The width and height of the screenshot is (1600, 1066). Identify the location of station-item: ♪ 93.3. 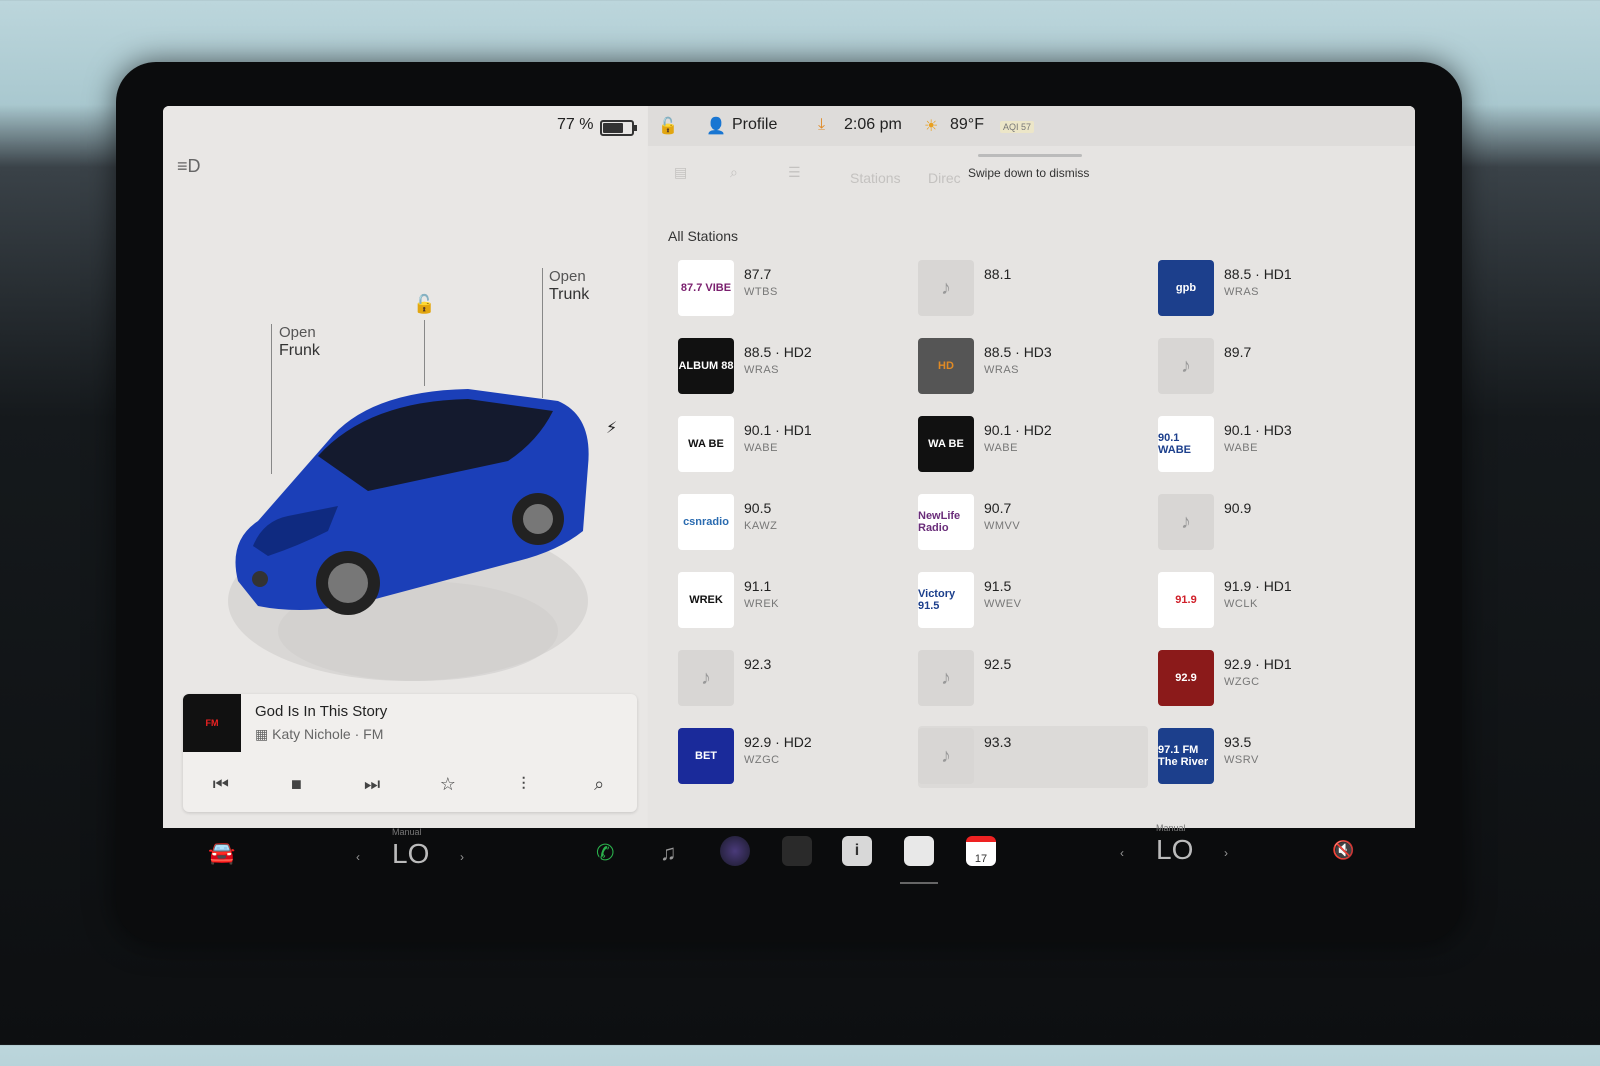
(1033, 757).